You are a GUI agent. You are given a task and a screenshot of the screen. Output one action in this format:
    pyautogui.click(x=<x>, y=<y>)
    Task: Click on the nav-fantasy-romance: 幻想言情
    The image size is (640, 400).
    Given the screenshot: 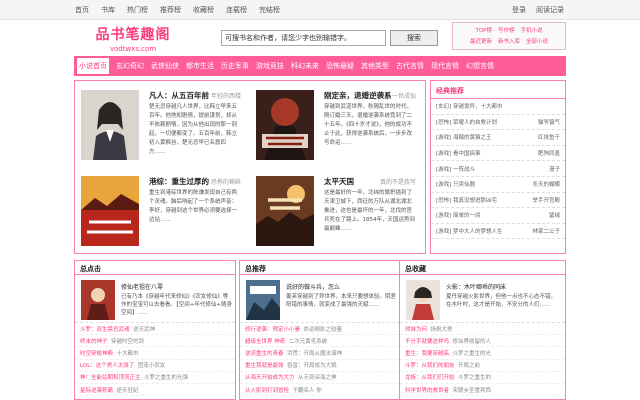 What is the action you would take?
    pyautogui.click(x=480, y=66)
    